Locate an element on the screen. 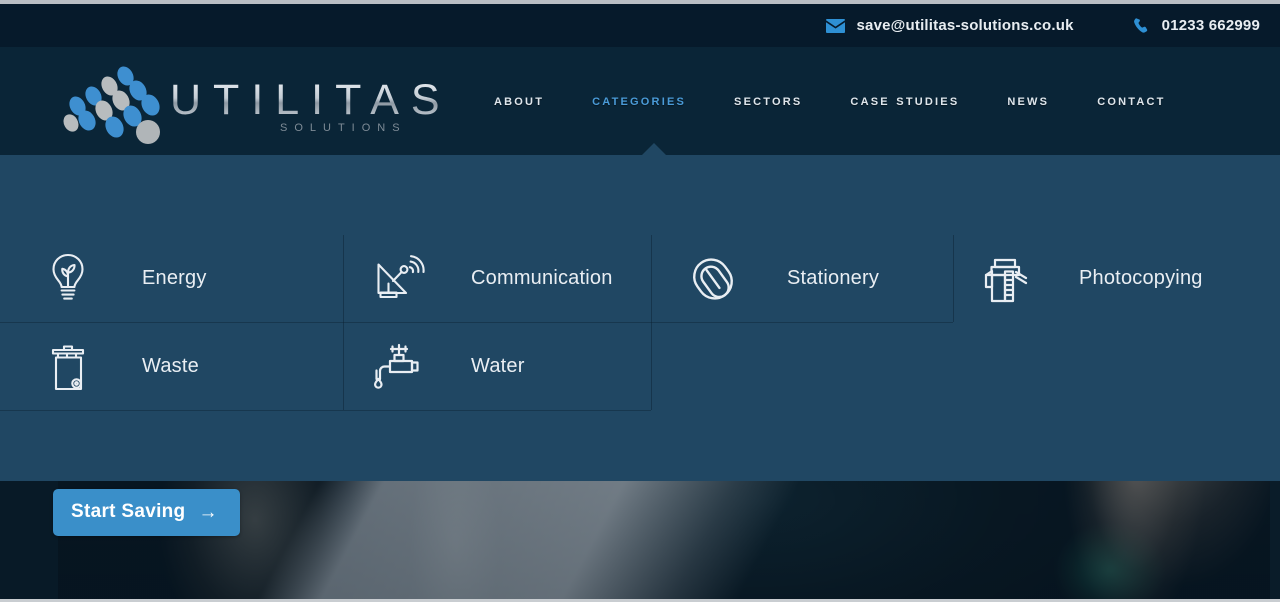 The height and width of the screenshot is (602, 1280). category-label-communication: Communication is located at coordinates (542, 278).